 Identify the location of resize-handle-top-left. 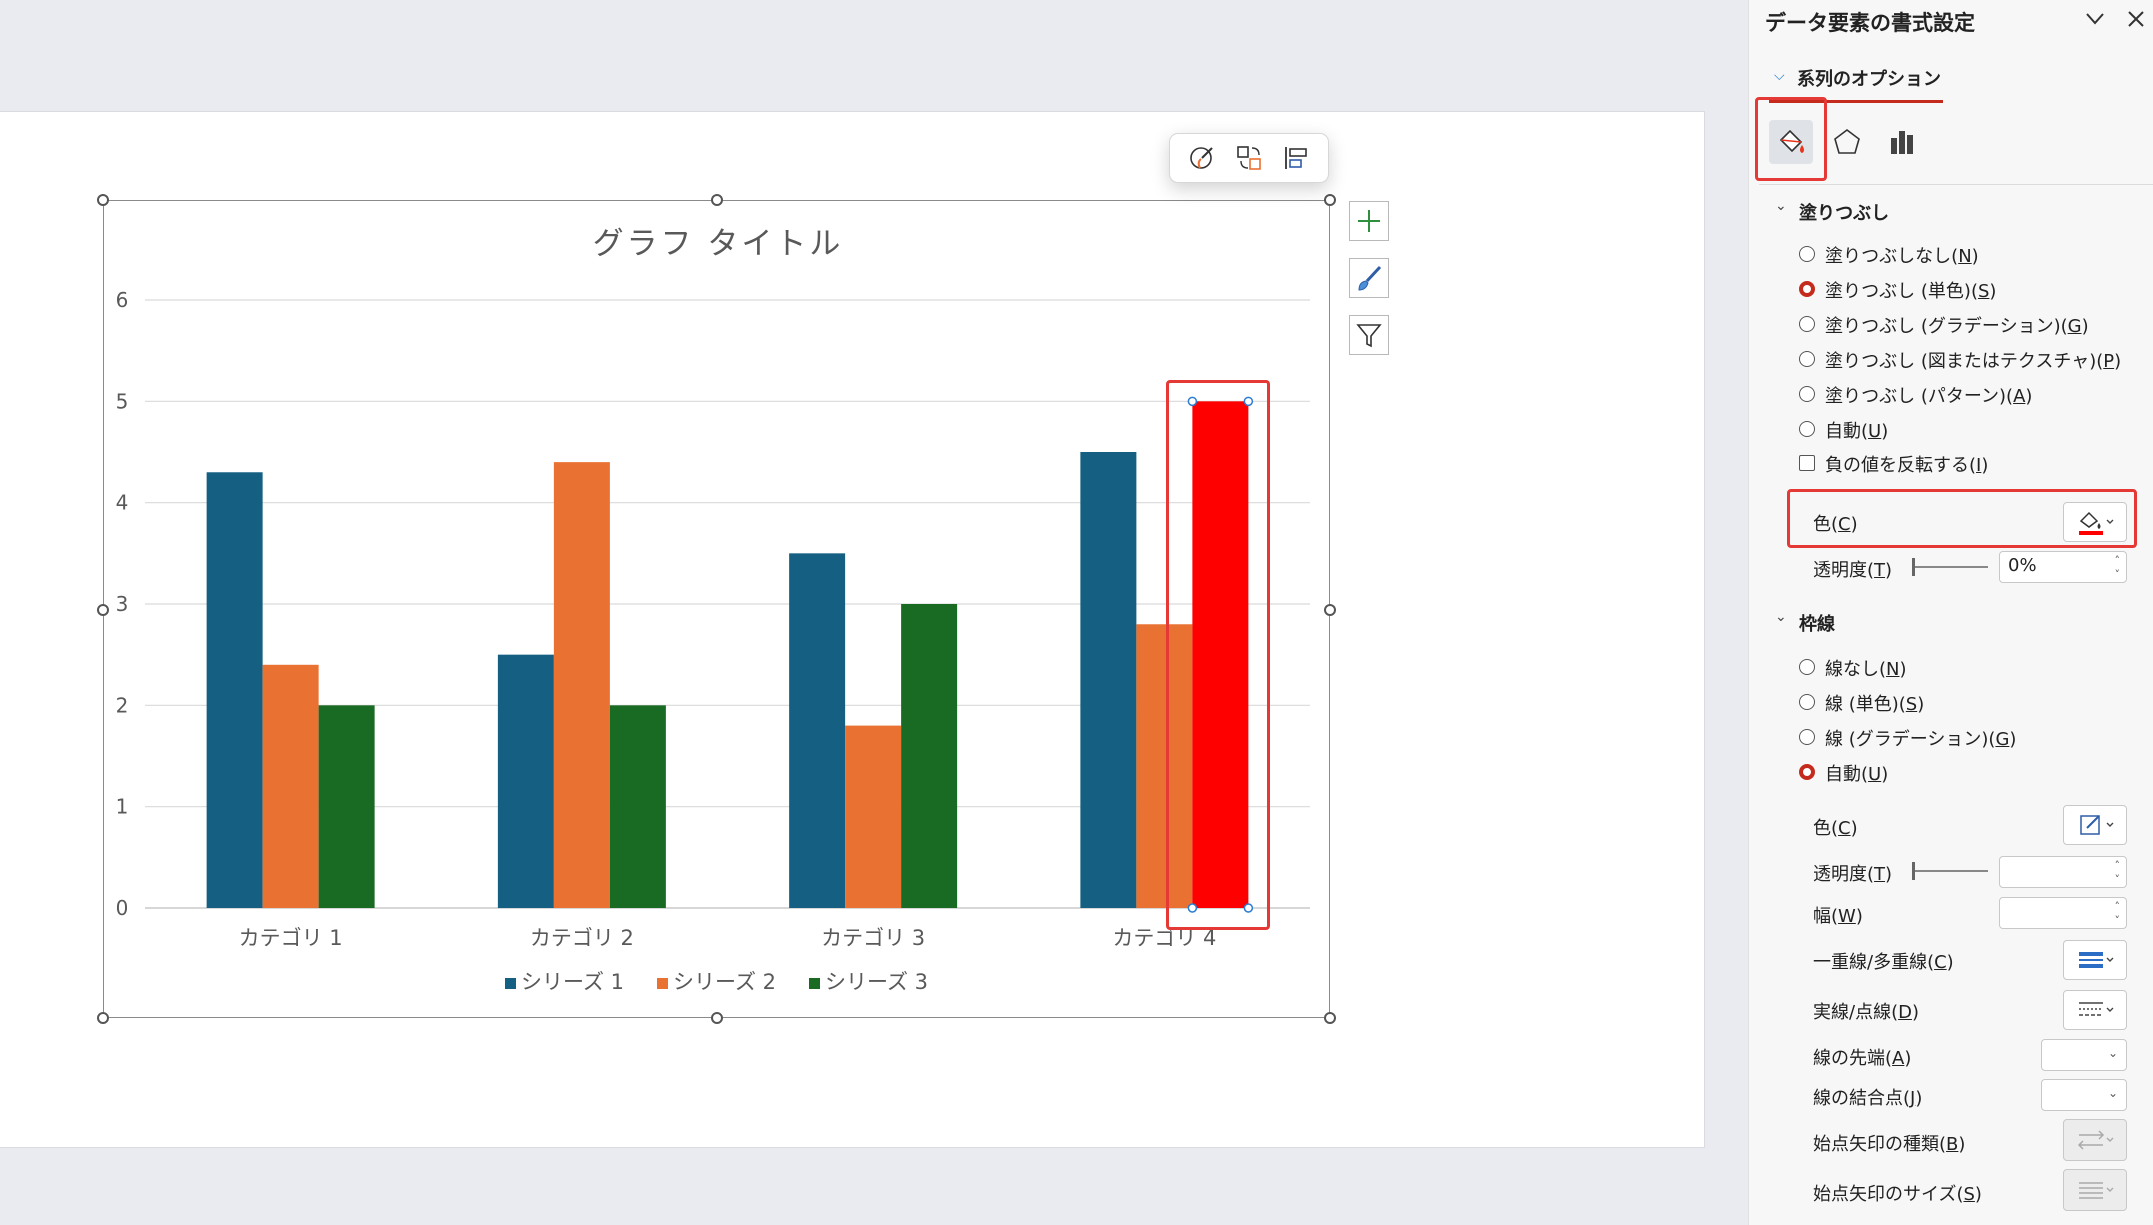
(103, 200).